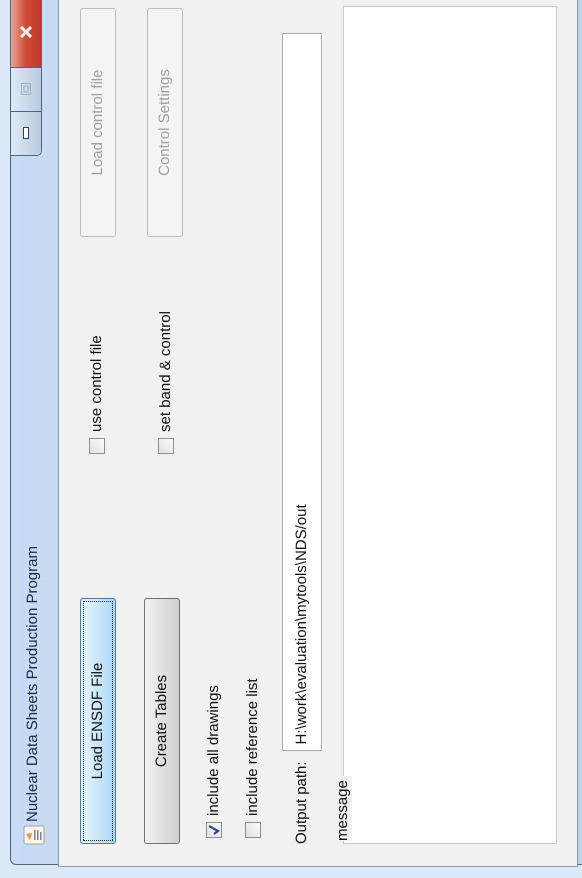  Describe the element at coordinates (301, 802) in the screenshot. I see `output-path-label: Output path:` at that location.